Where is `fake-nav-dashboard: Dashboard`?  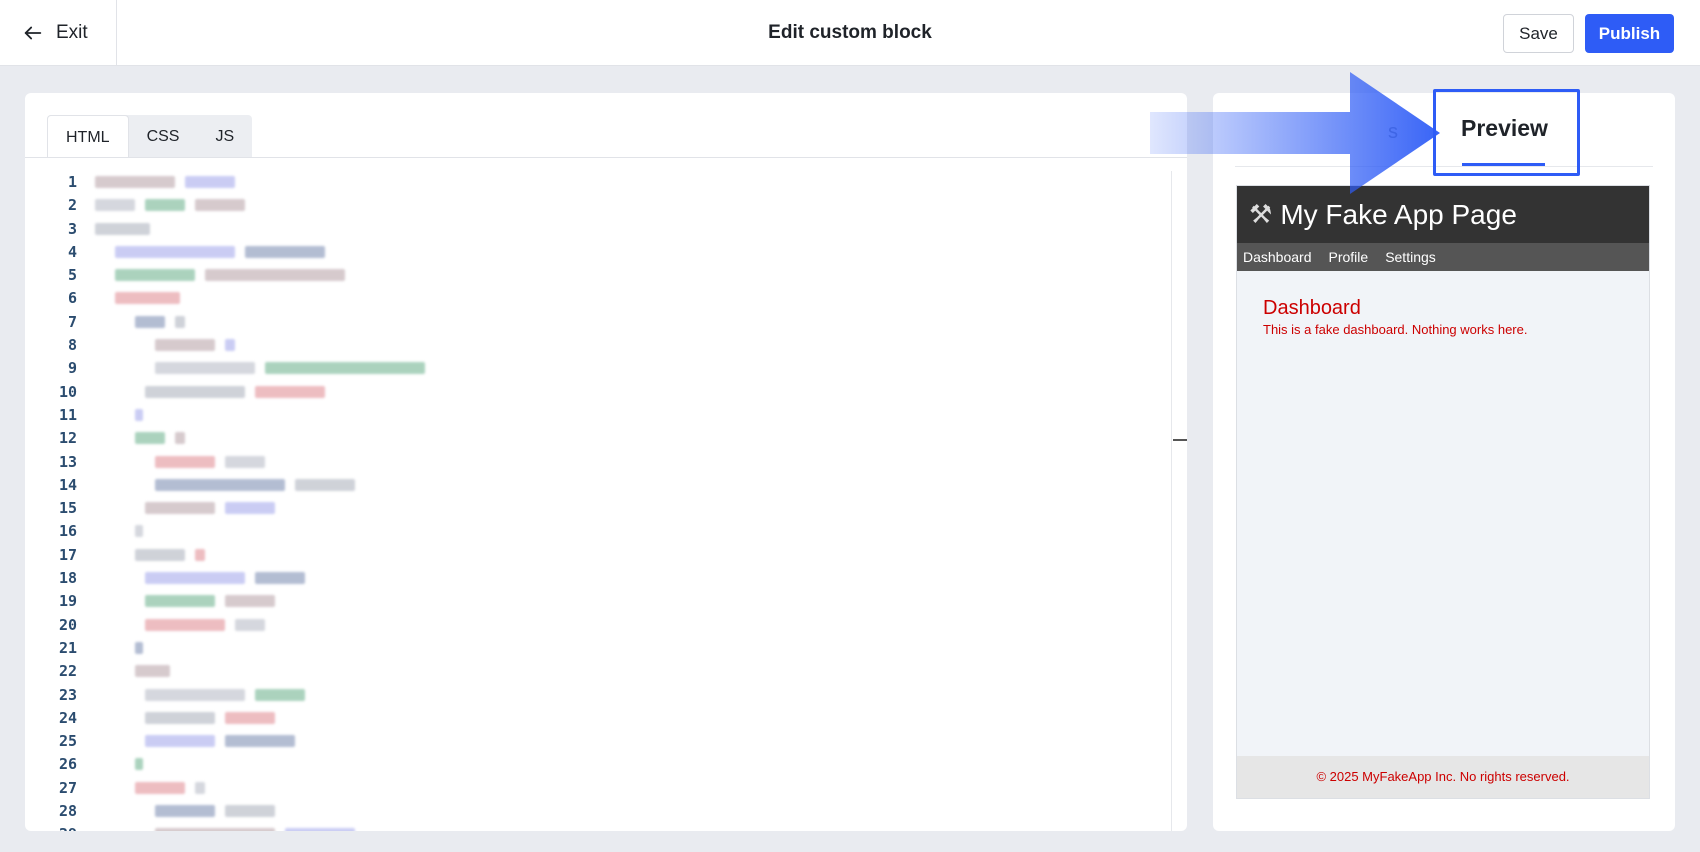 fake-nav-dashboard: Dashboard is located at coordinates (1277, 257).